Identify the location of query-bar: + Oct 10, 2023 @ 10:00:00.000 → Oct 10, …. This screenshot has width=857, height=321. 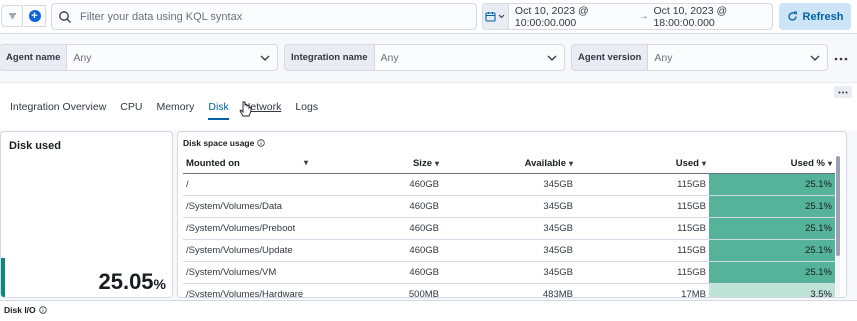
(428, 17).